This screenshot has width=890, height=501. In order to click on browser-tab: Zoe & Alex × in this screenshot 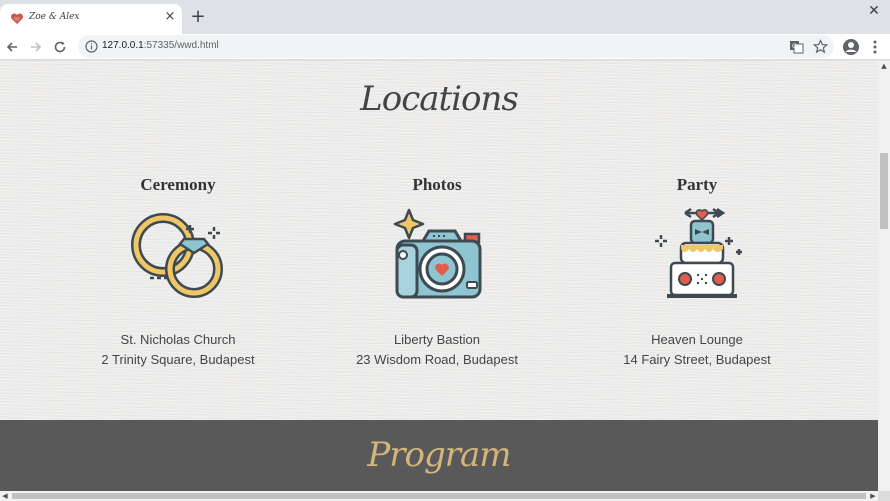, I will do `click(91, 19)`.